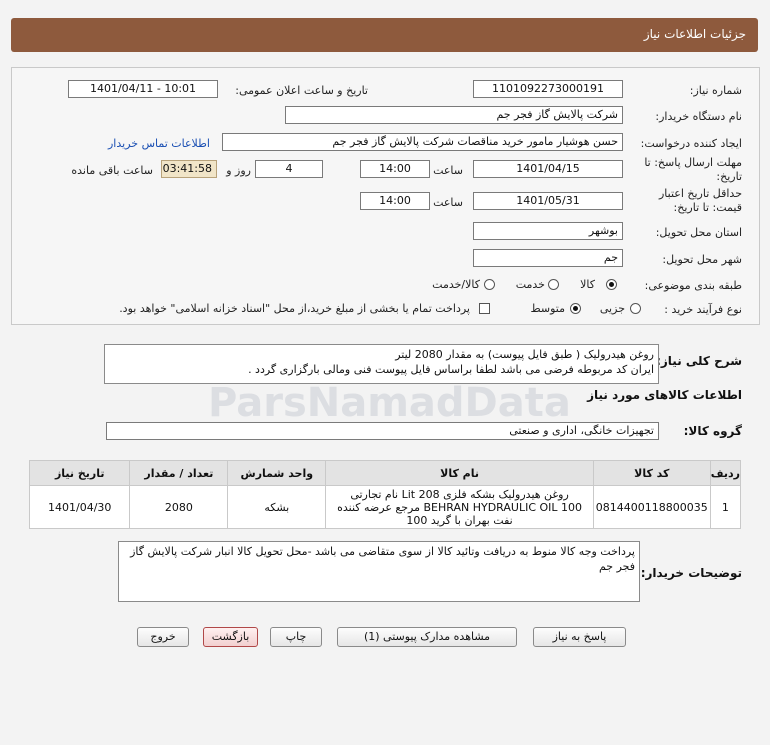 The height and width of the screenshot is (745, 770). Describe the element at coordinates (277, 507) in the screenshot. I see `cell-unit: بشکه` at that location.